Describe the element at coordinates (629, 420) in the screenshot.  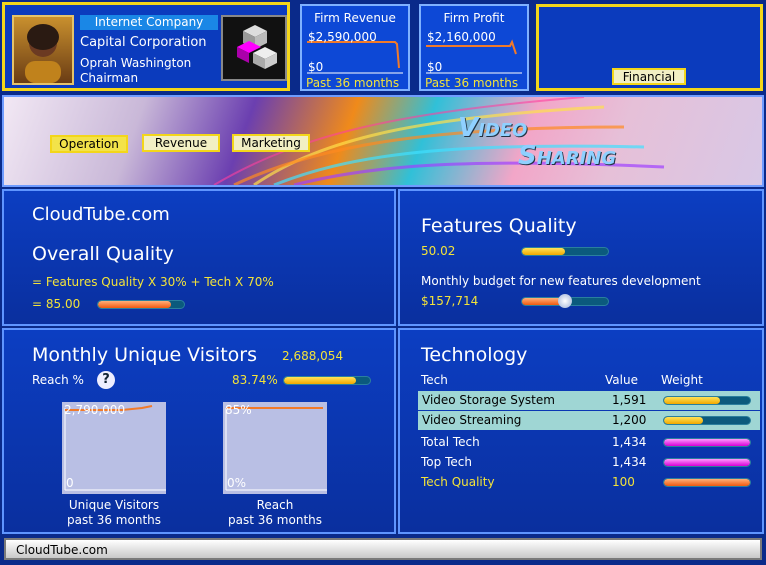
I see `tech-row-value: 1,200` at that location.